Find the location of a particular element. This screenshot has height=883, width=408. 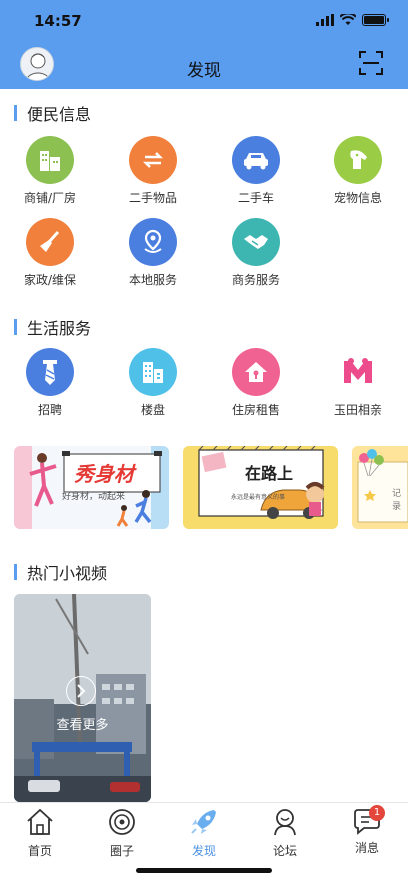

section-label: 便民信息 is located at coordinates (59, 114).